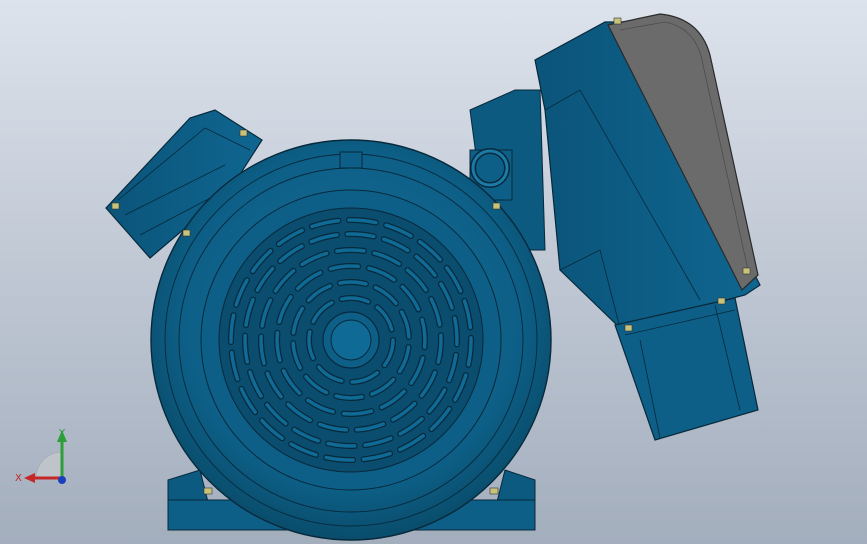 This screenshot has height=544, width=867. Describe the element at coordinates (62, 433) in the screenshot. I see `y-axis-label: Y` at that location.